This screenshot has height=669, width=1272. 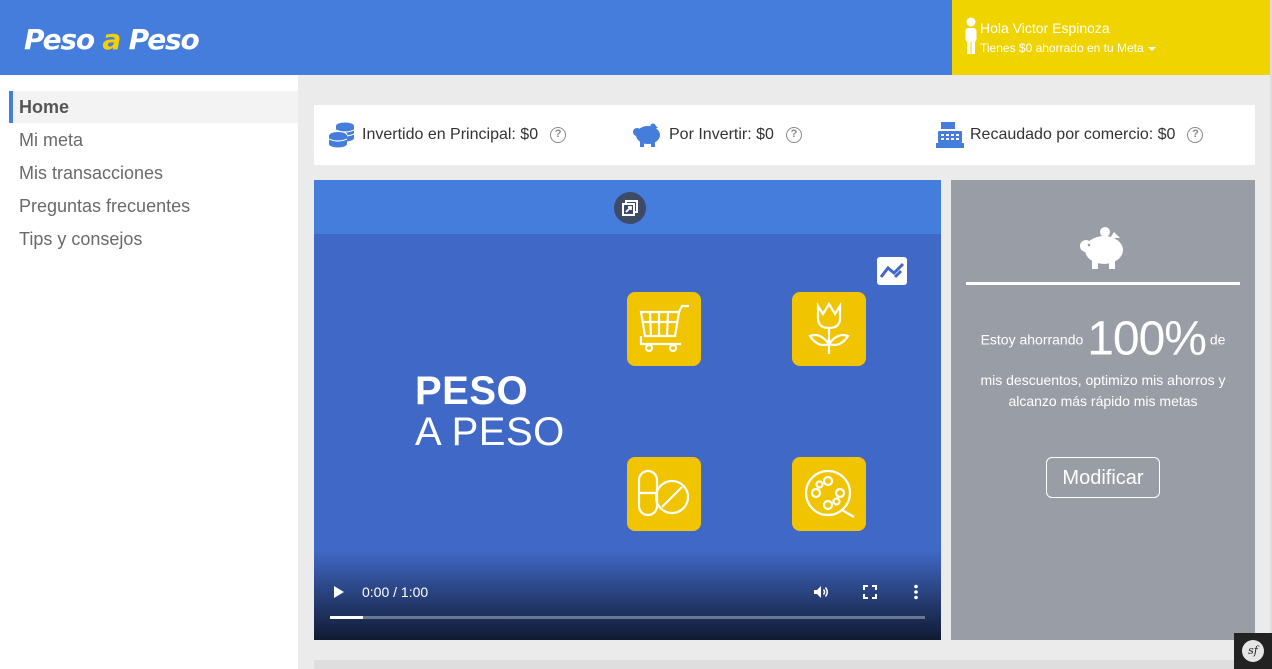 I want to click on caret-down-icon, so click(x=1151, y=48).